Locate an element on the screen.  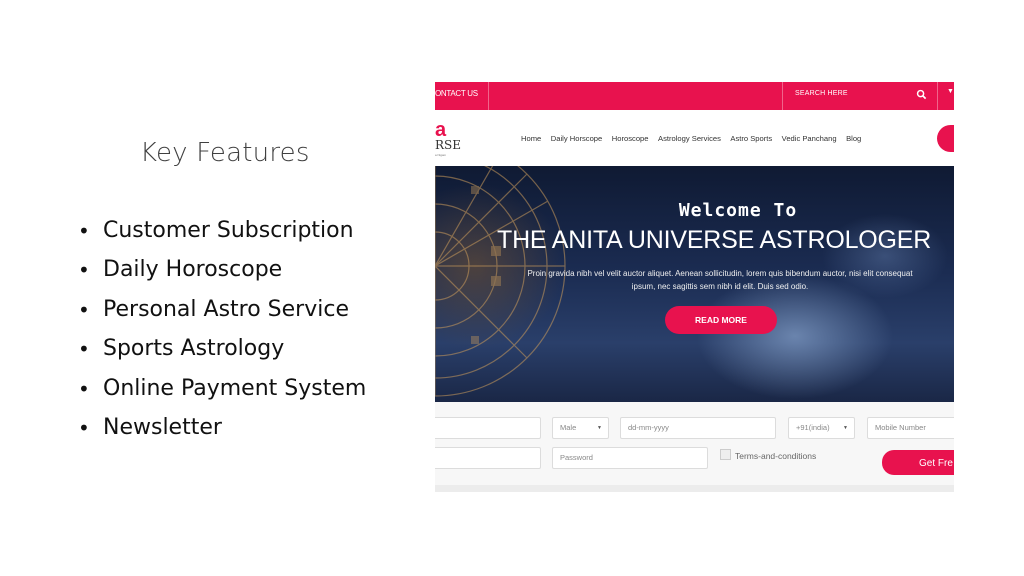
list-item: • Daily Horoscope is located at coordinates (222, 272).